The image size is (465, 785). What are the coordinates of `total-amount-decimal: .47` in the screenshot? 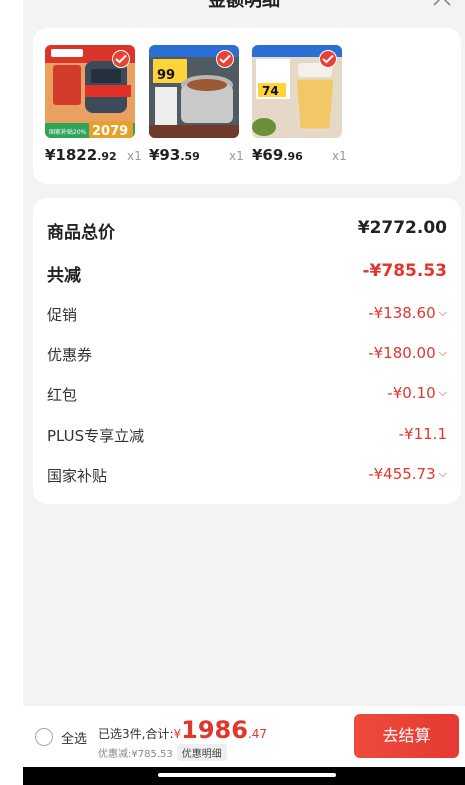 It's located at (257, 734).